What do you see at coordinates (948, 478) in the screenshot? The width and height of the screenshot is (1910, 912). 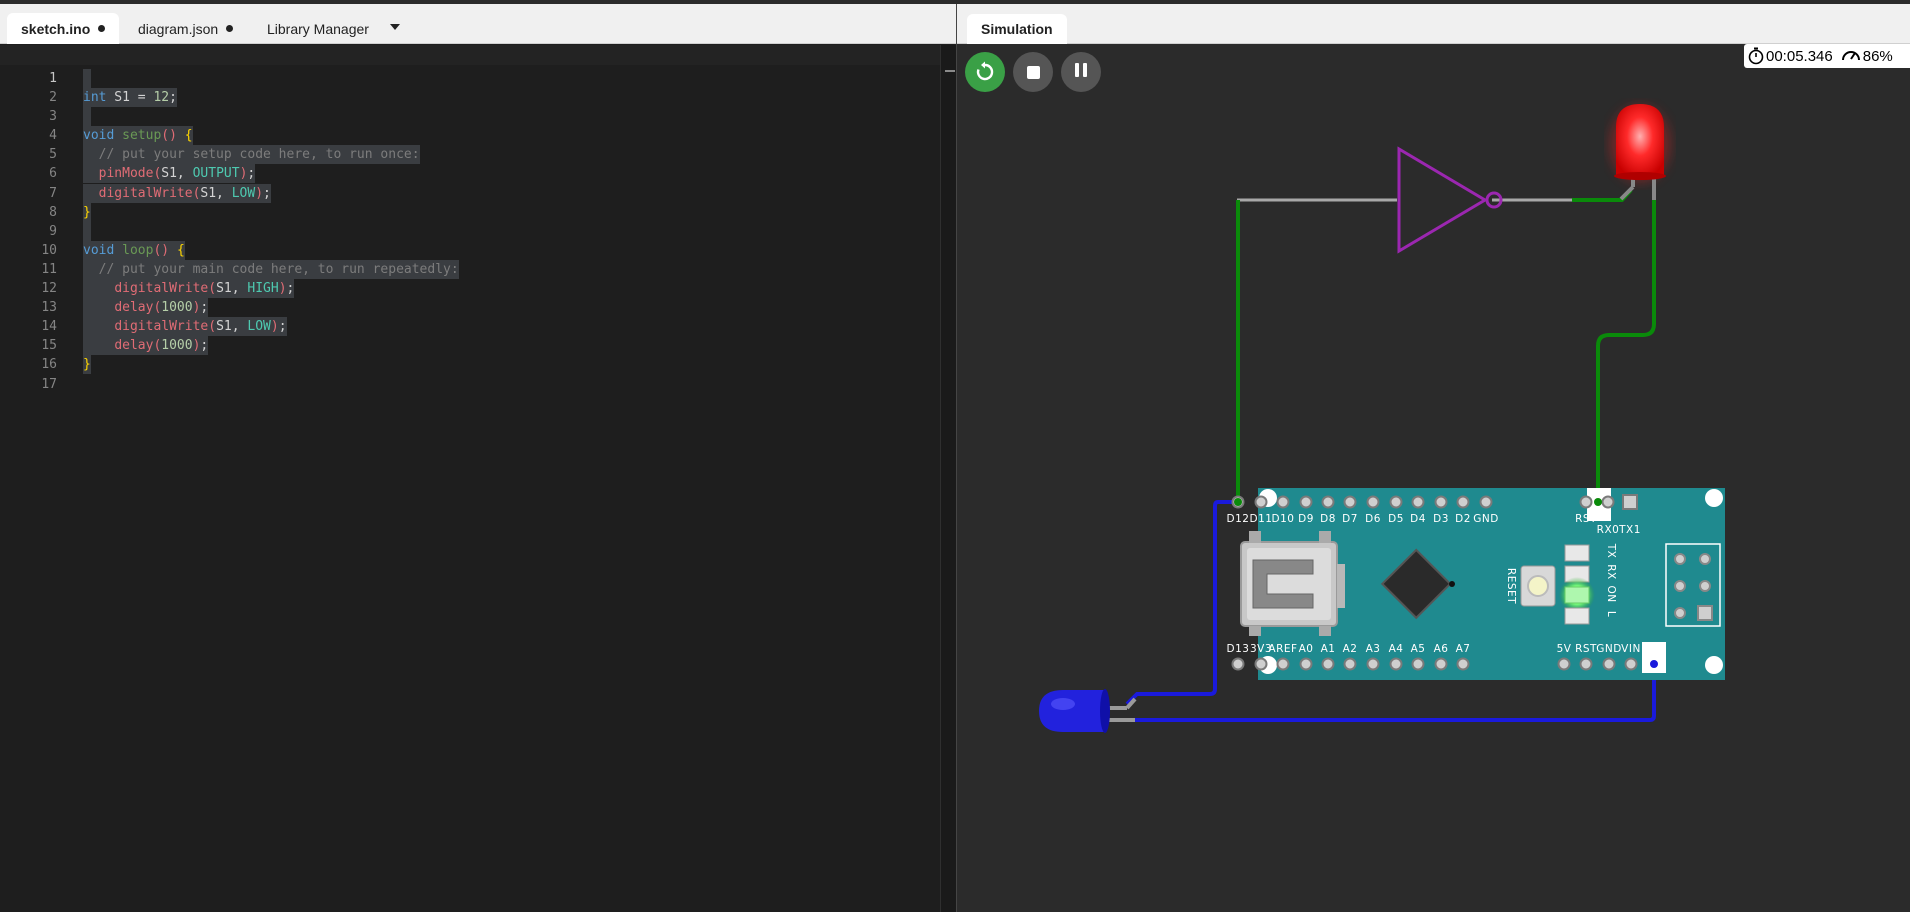 I see `editor-scrollbar` at bounding box center [948, 478].